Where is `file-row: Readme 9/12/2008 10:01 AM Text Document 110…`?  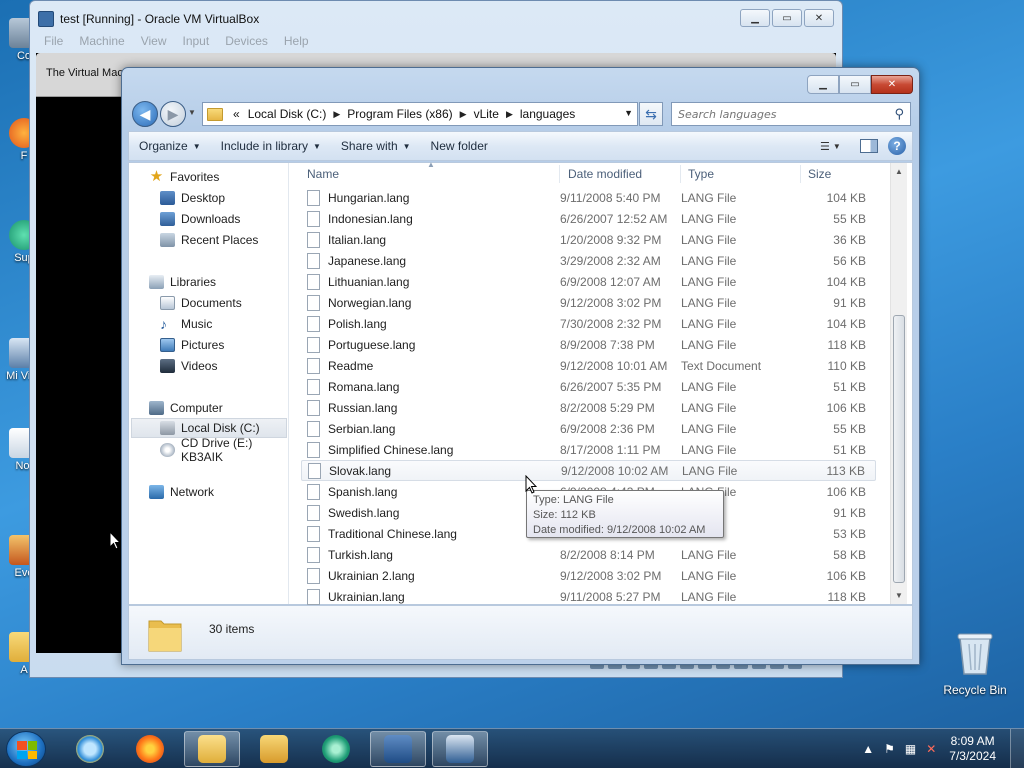
file-row: Readme 9/12/2008 10:01 AM Text Document 110… is located at coordinates (588, 365).